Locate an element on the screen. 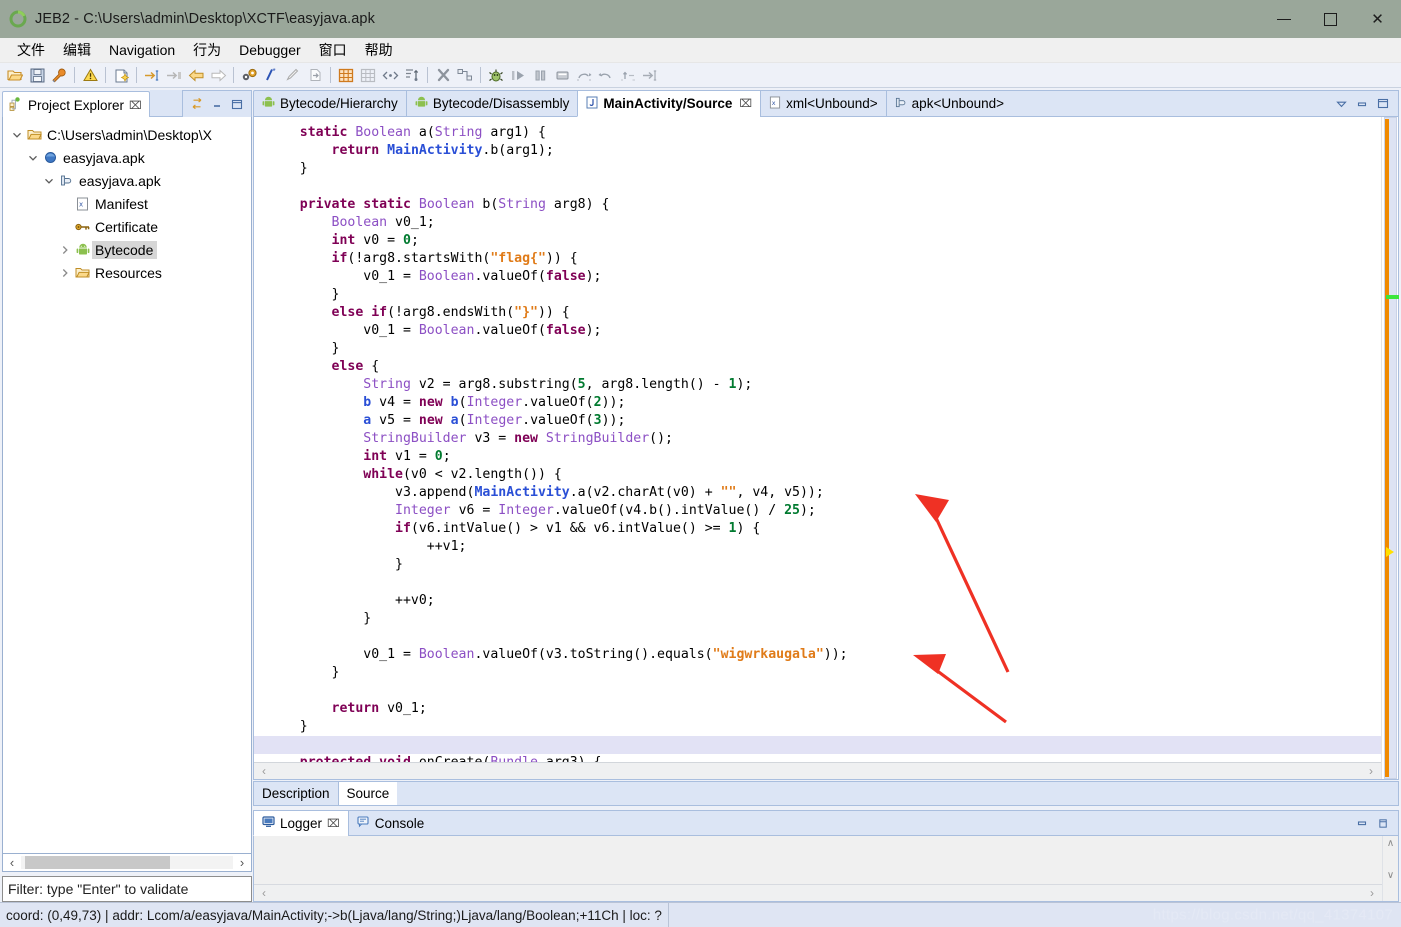 Image resolution: width=1401 pixels, height=927 pixels. logger-hscrollbar: ‹ › is located at coordinates (818, 892).